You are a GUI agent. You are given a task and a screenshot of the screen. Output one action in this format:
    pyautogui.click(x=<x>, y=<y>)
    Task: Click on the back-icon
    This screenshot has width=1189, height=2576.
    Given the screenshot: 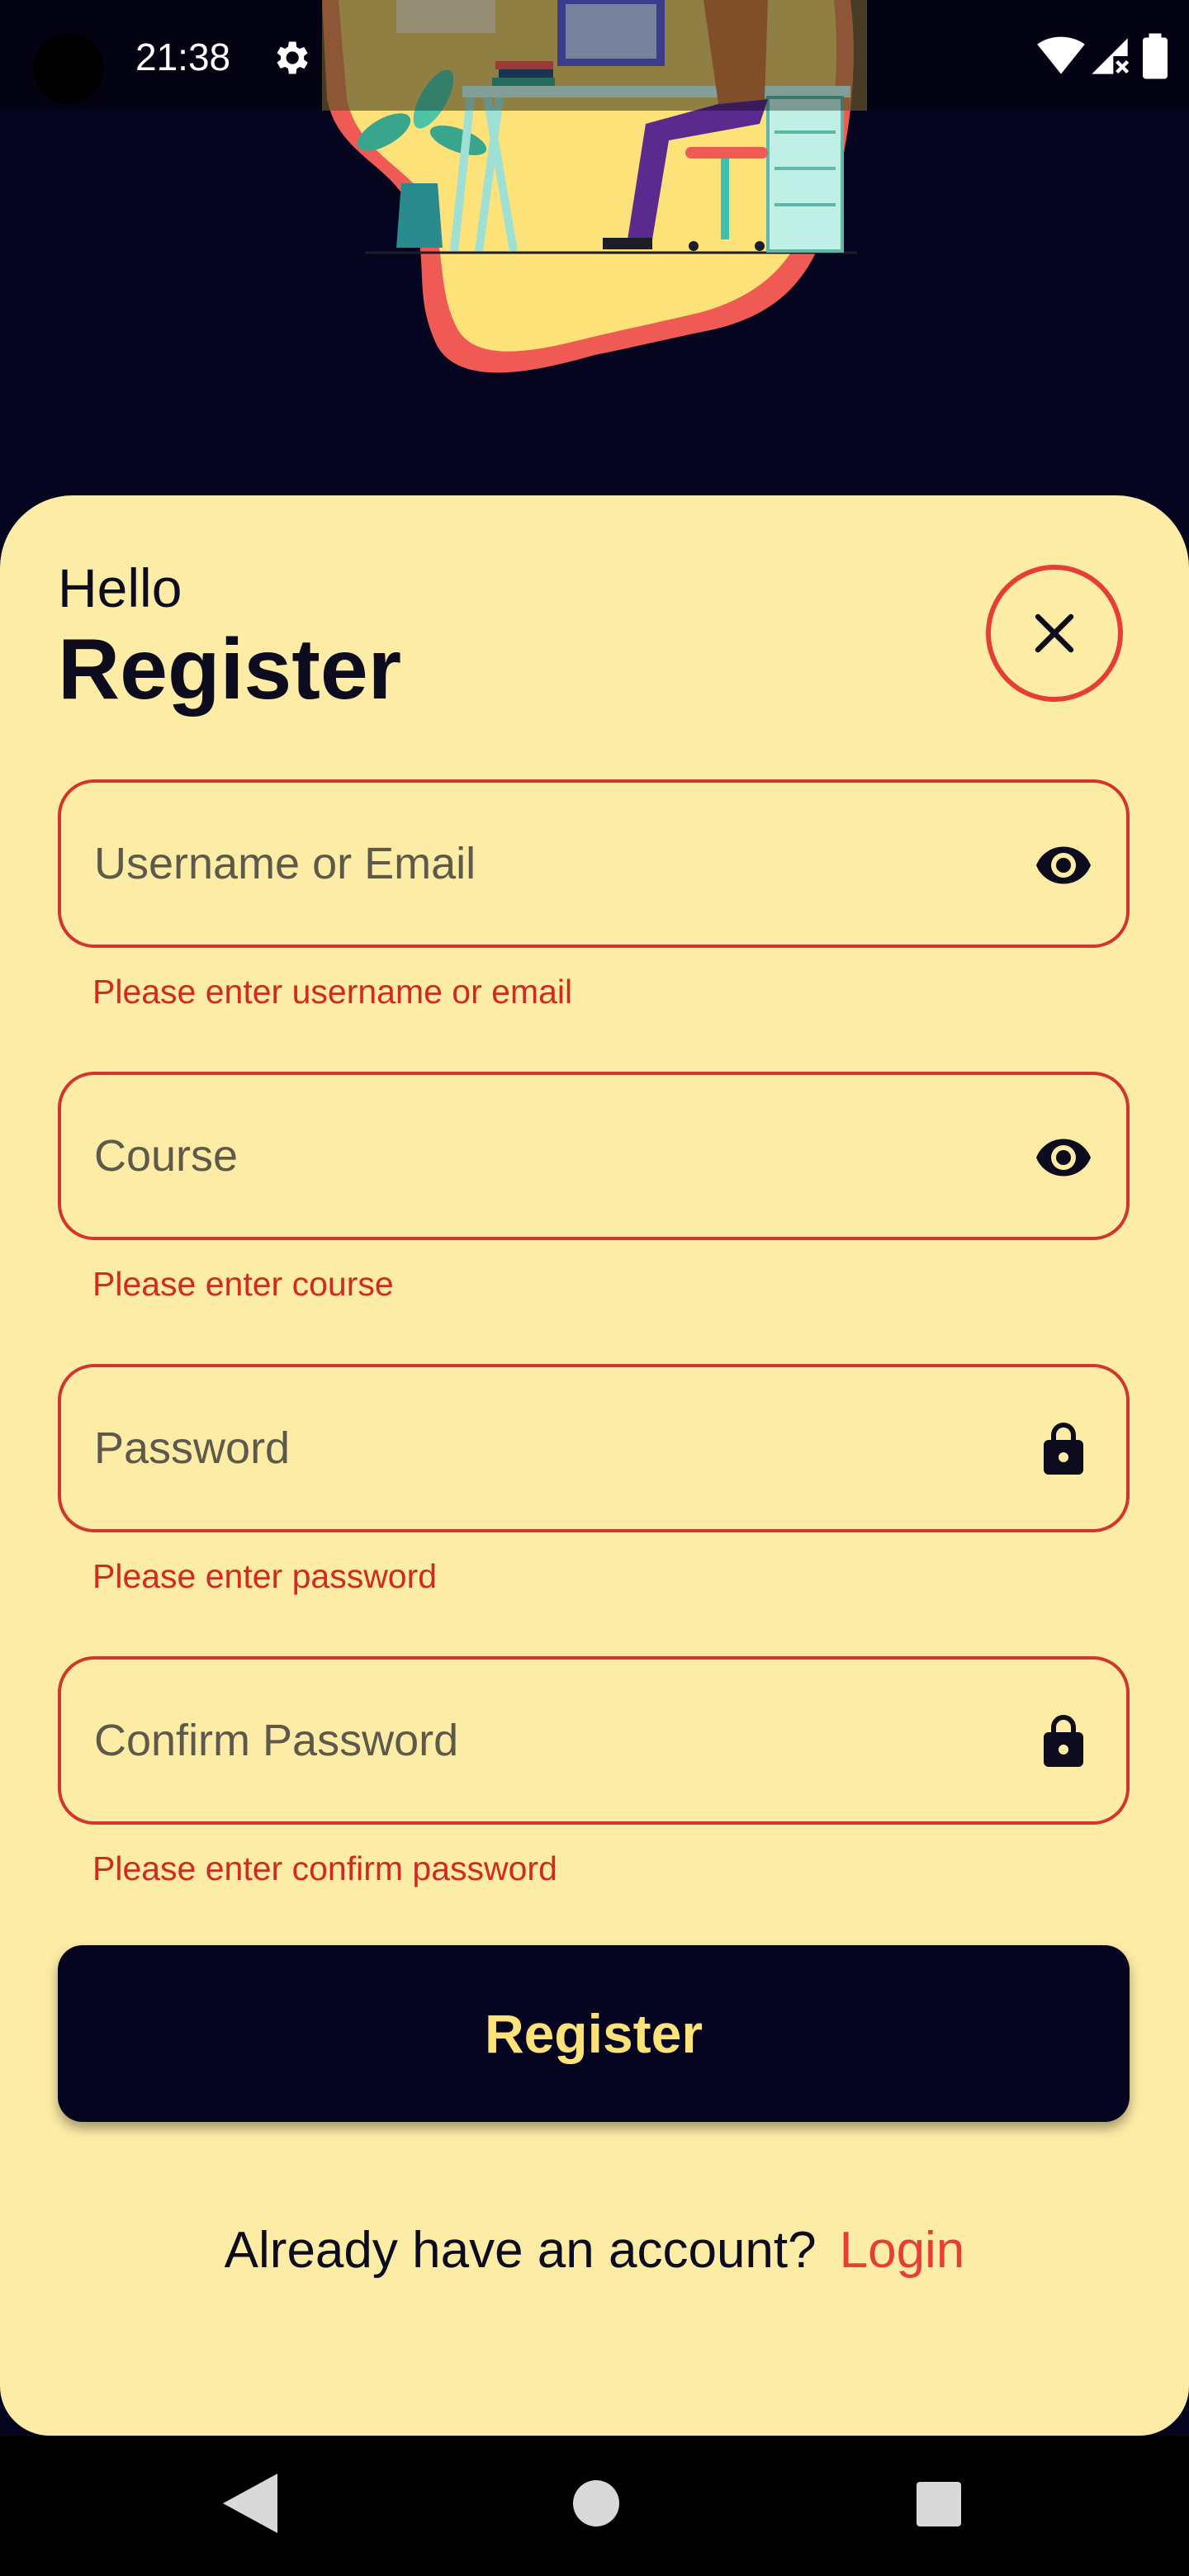 What is the action you would take?
    pyautogui.click(x=250, y=2503)
    